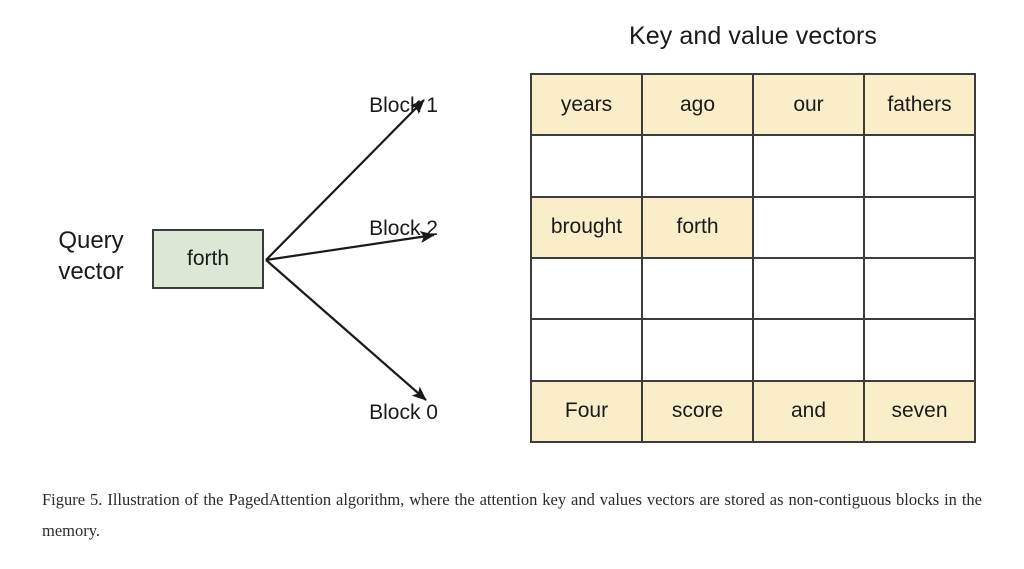  What do you see at coordinates (809, 167) in the screenshot?
I see `memory-cell-r1-c2` at bounding box center [809, 167].